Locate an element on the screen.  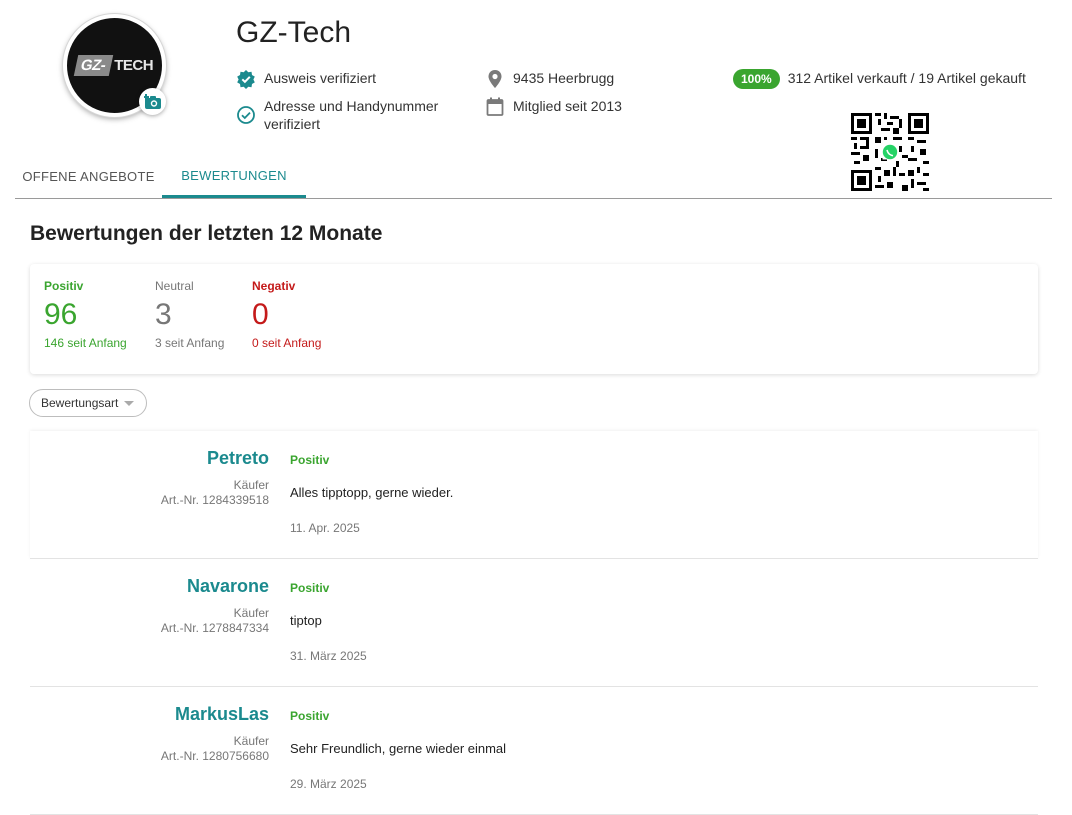
address-verified-text: Adresse und Handynummer verifiziert is located at coordinates (351, 115).